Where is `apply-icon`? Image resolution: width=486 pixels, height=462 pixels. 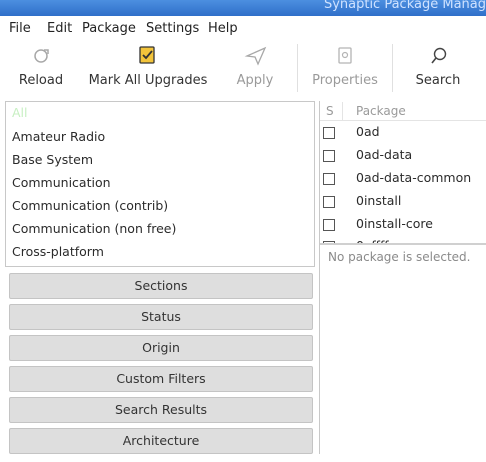 apply-icon is located at coordinates (255, 56).